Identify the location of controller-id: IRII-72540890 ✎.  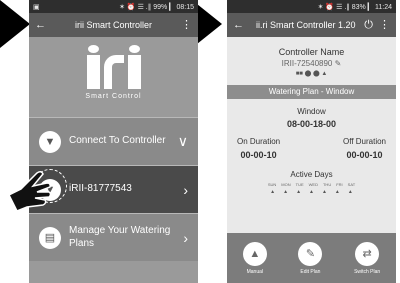
(311, 63).